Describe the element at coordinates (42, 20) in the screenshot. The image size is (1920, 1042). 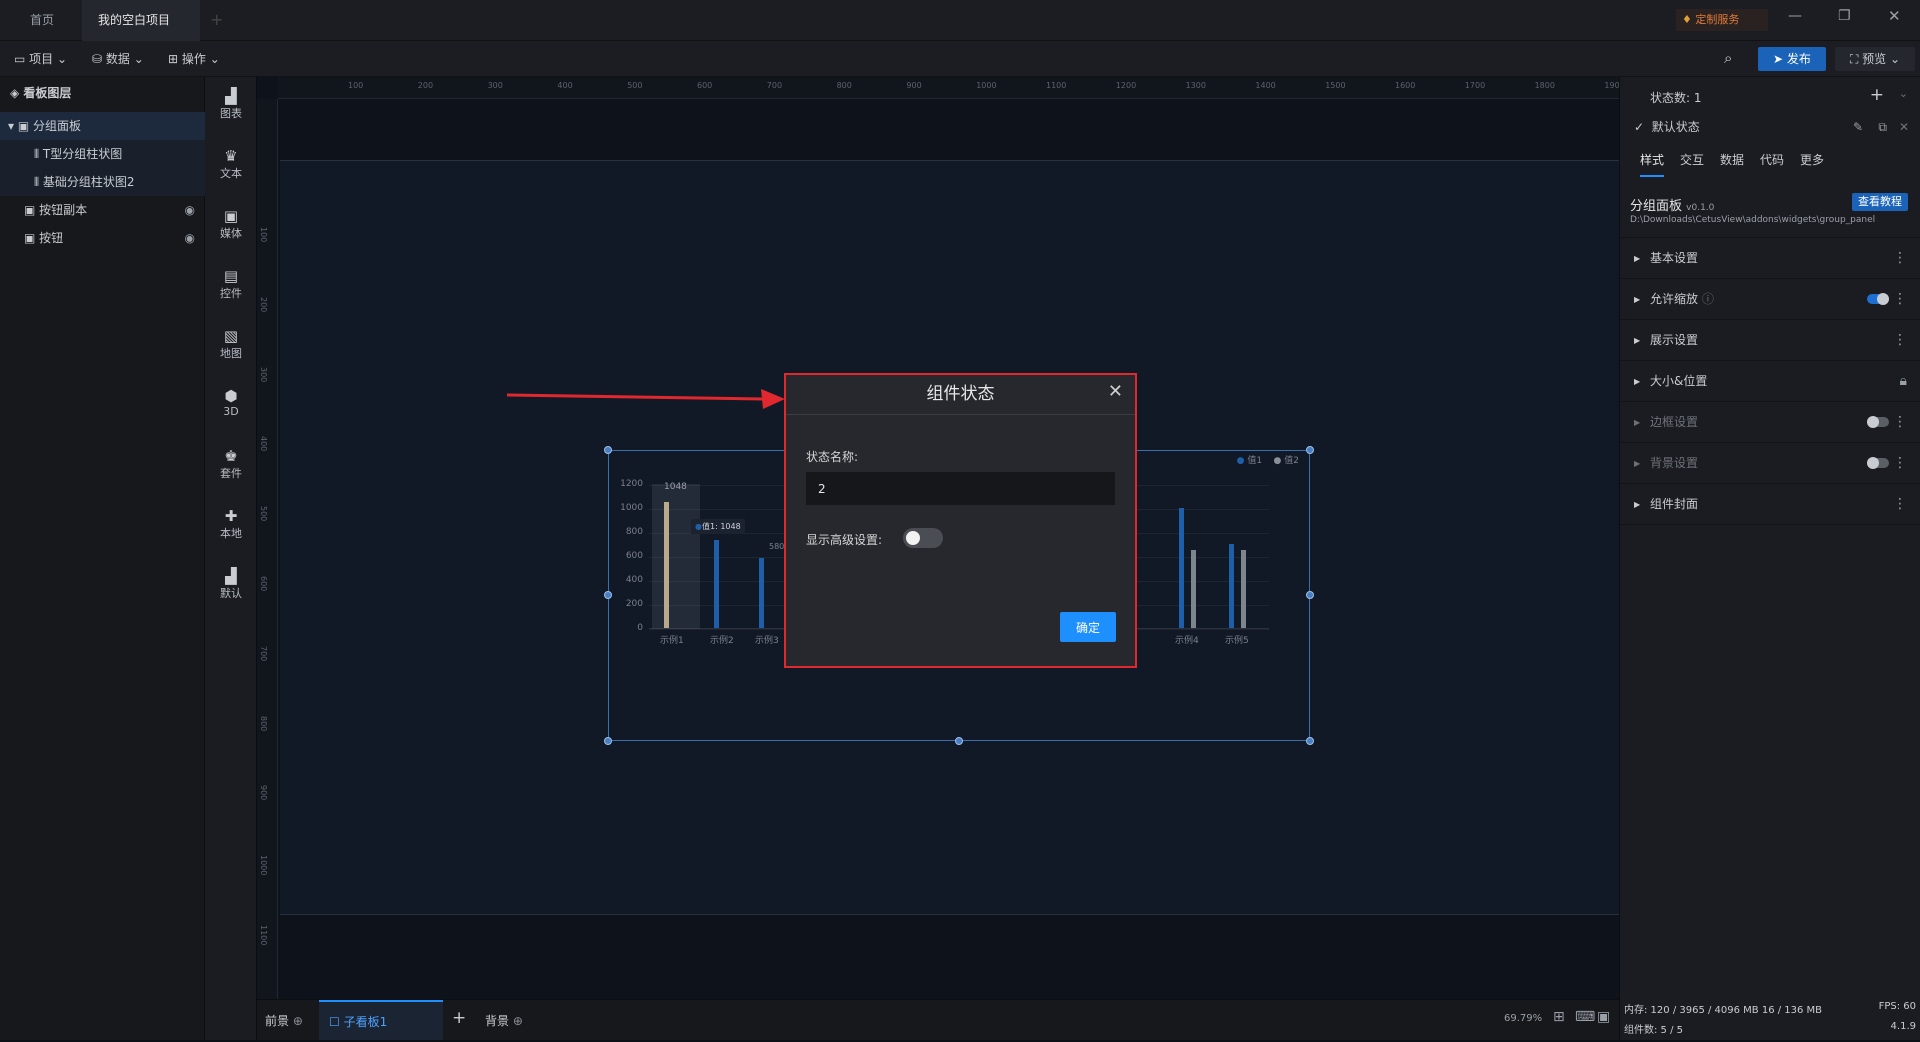
I see `tab-home: 首页` at that location.